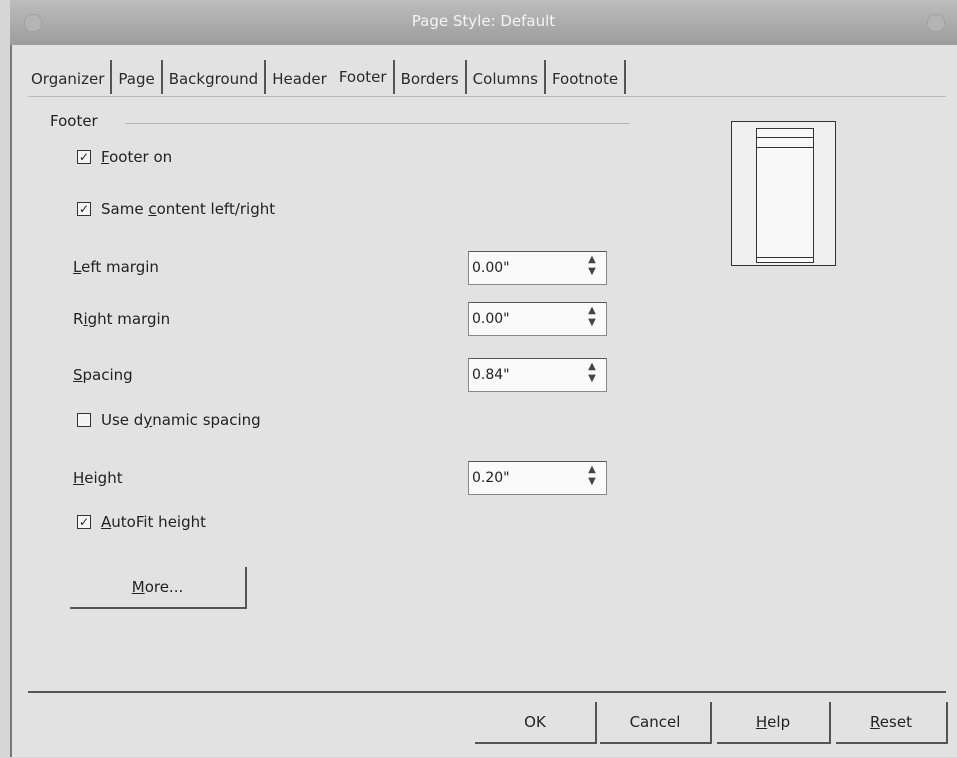 The width and height of the screenshot is (957, 758). I want to click on title-bar: Page Style: Default, so click(483, 23).